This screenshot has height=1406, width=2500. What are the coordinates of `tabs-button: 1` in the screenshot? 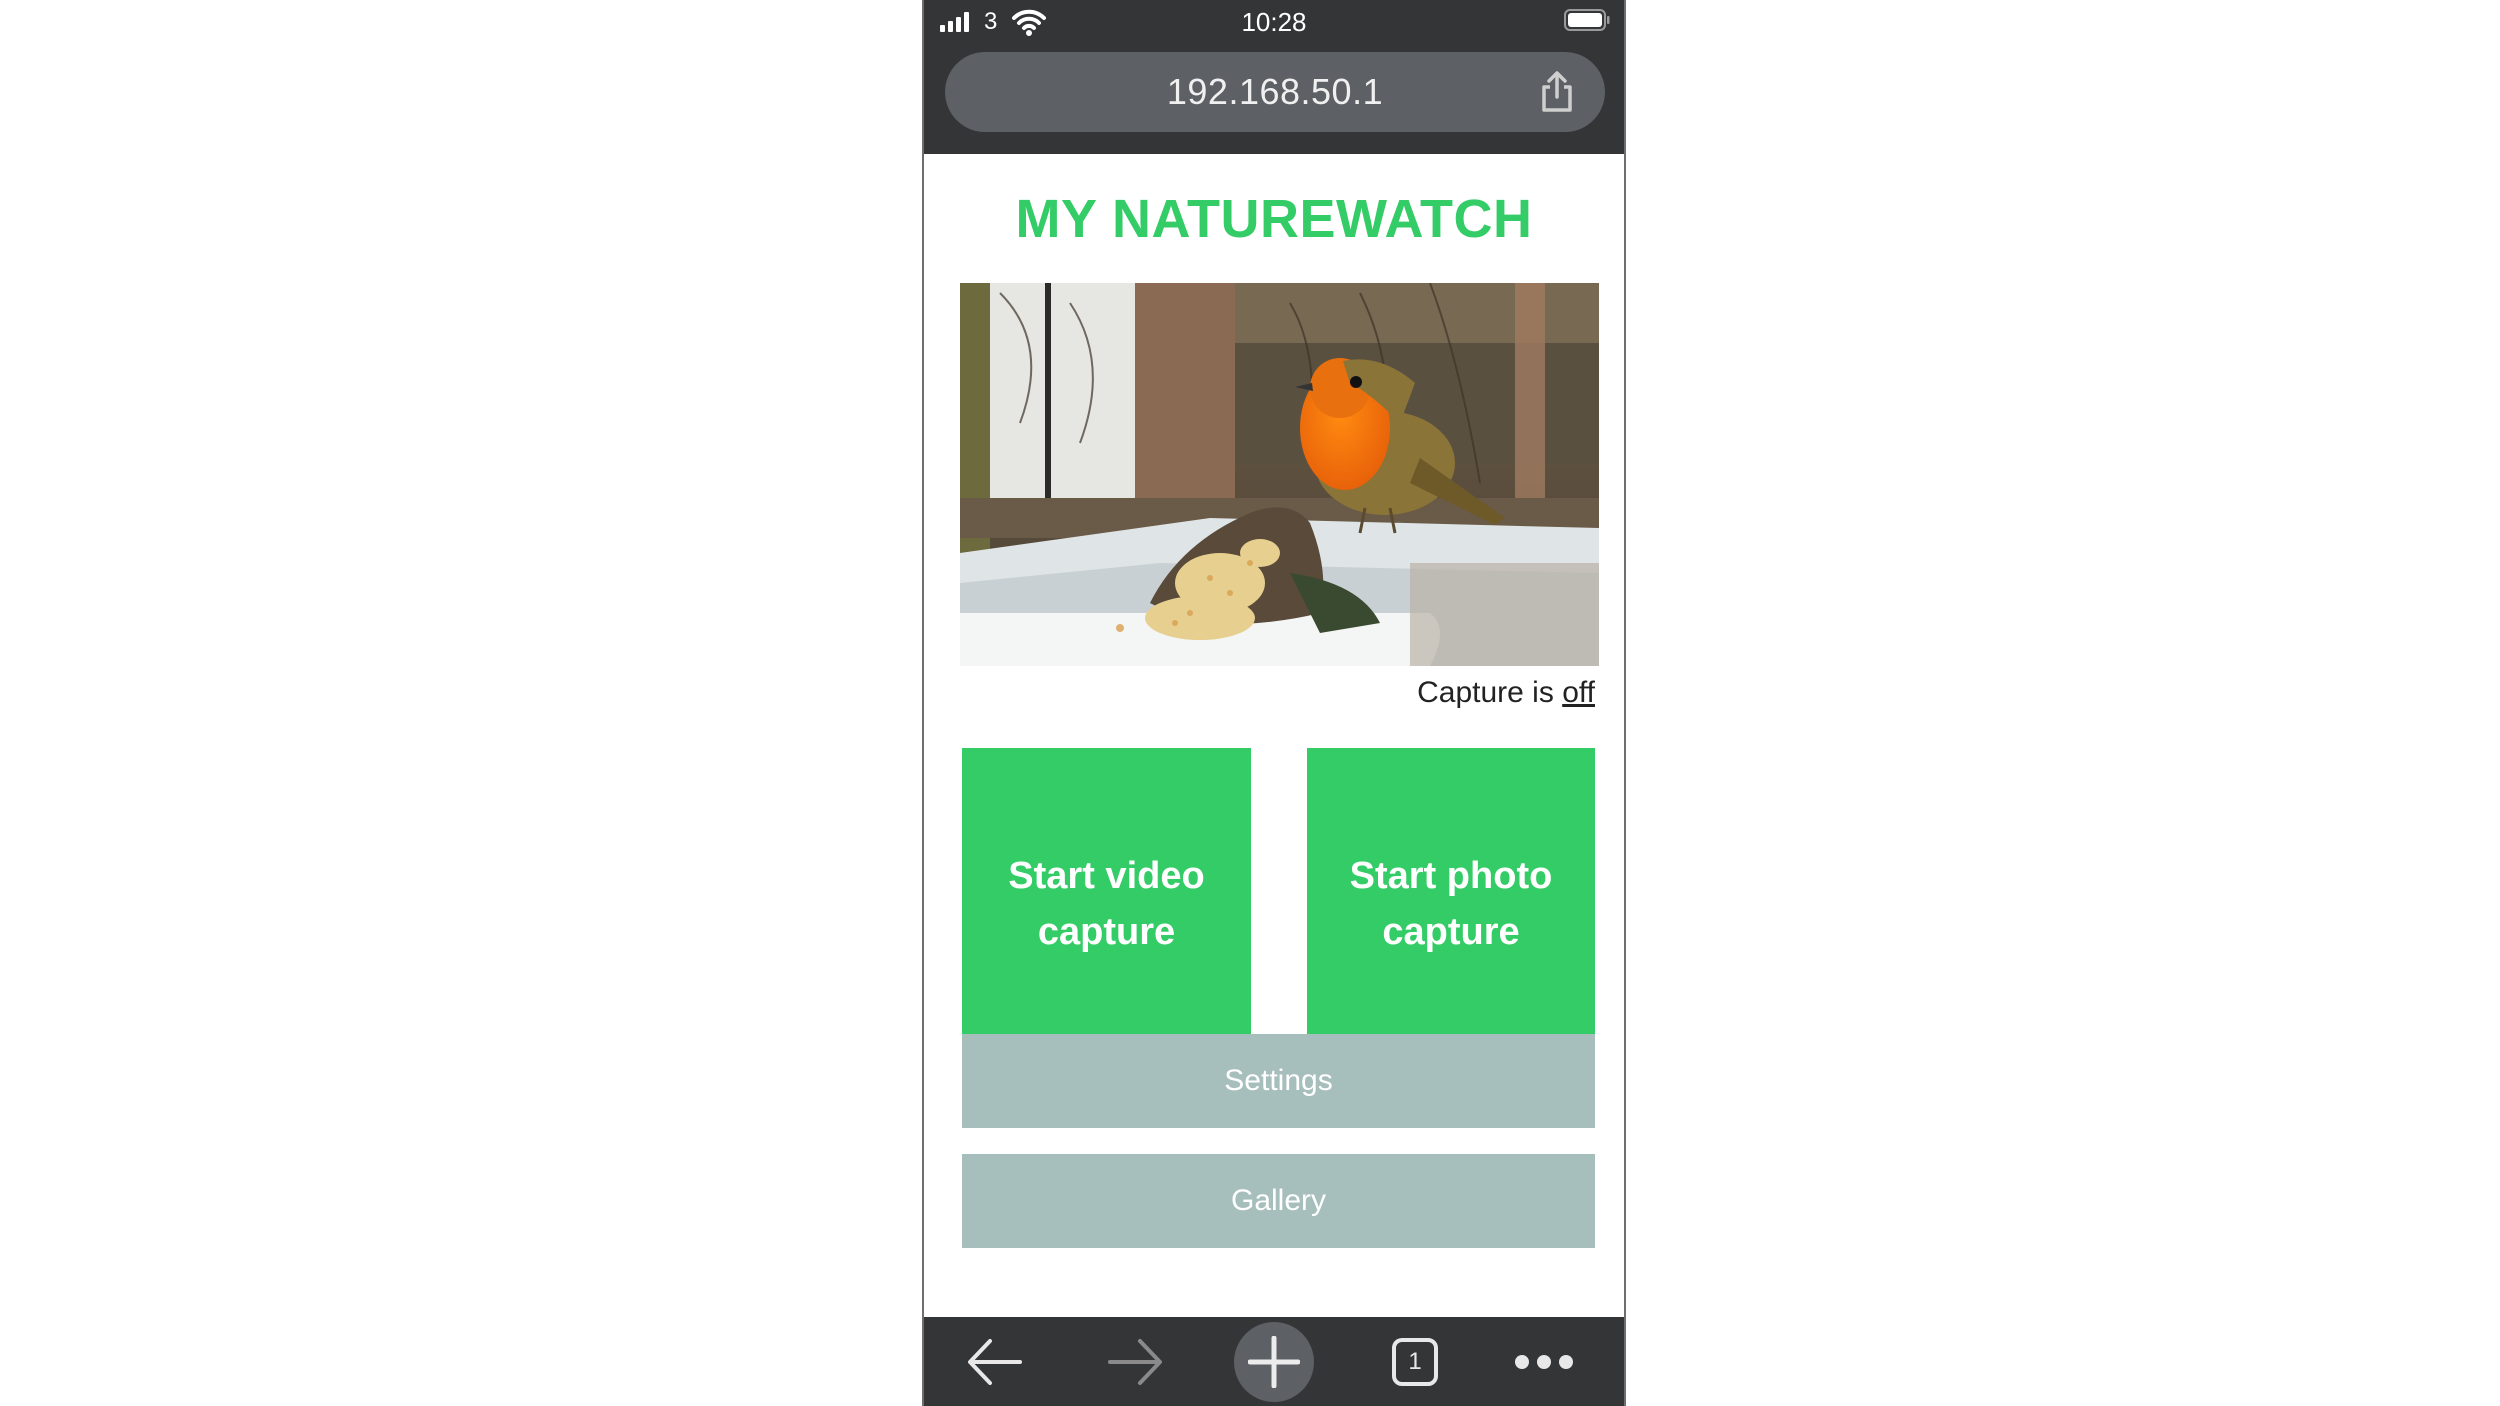 It's located at (1415, 1361).